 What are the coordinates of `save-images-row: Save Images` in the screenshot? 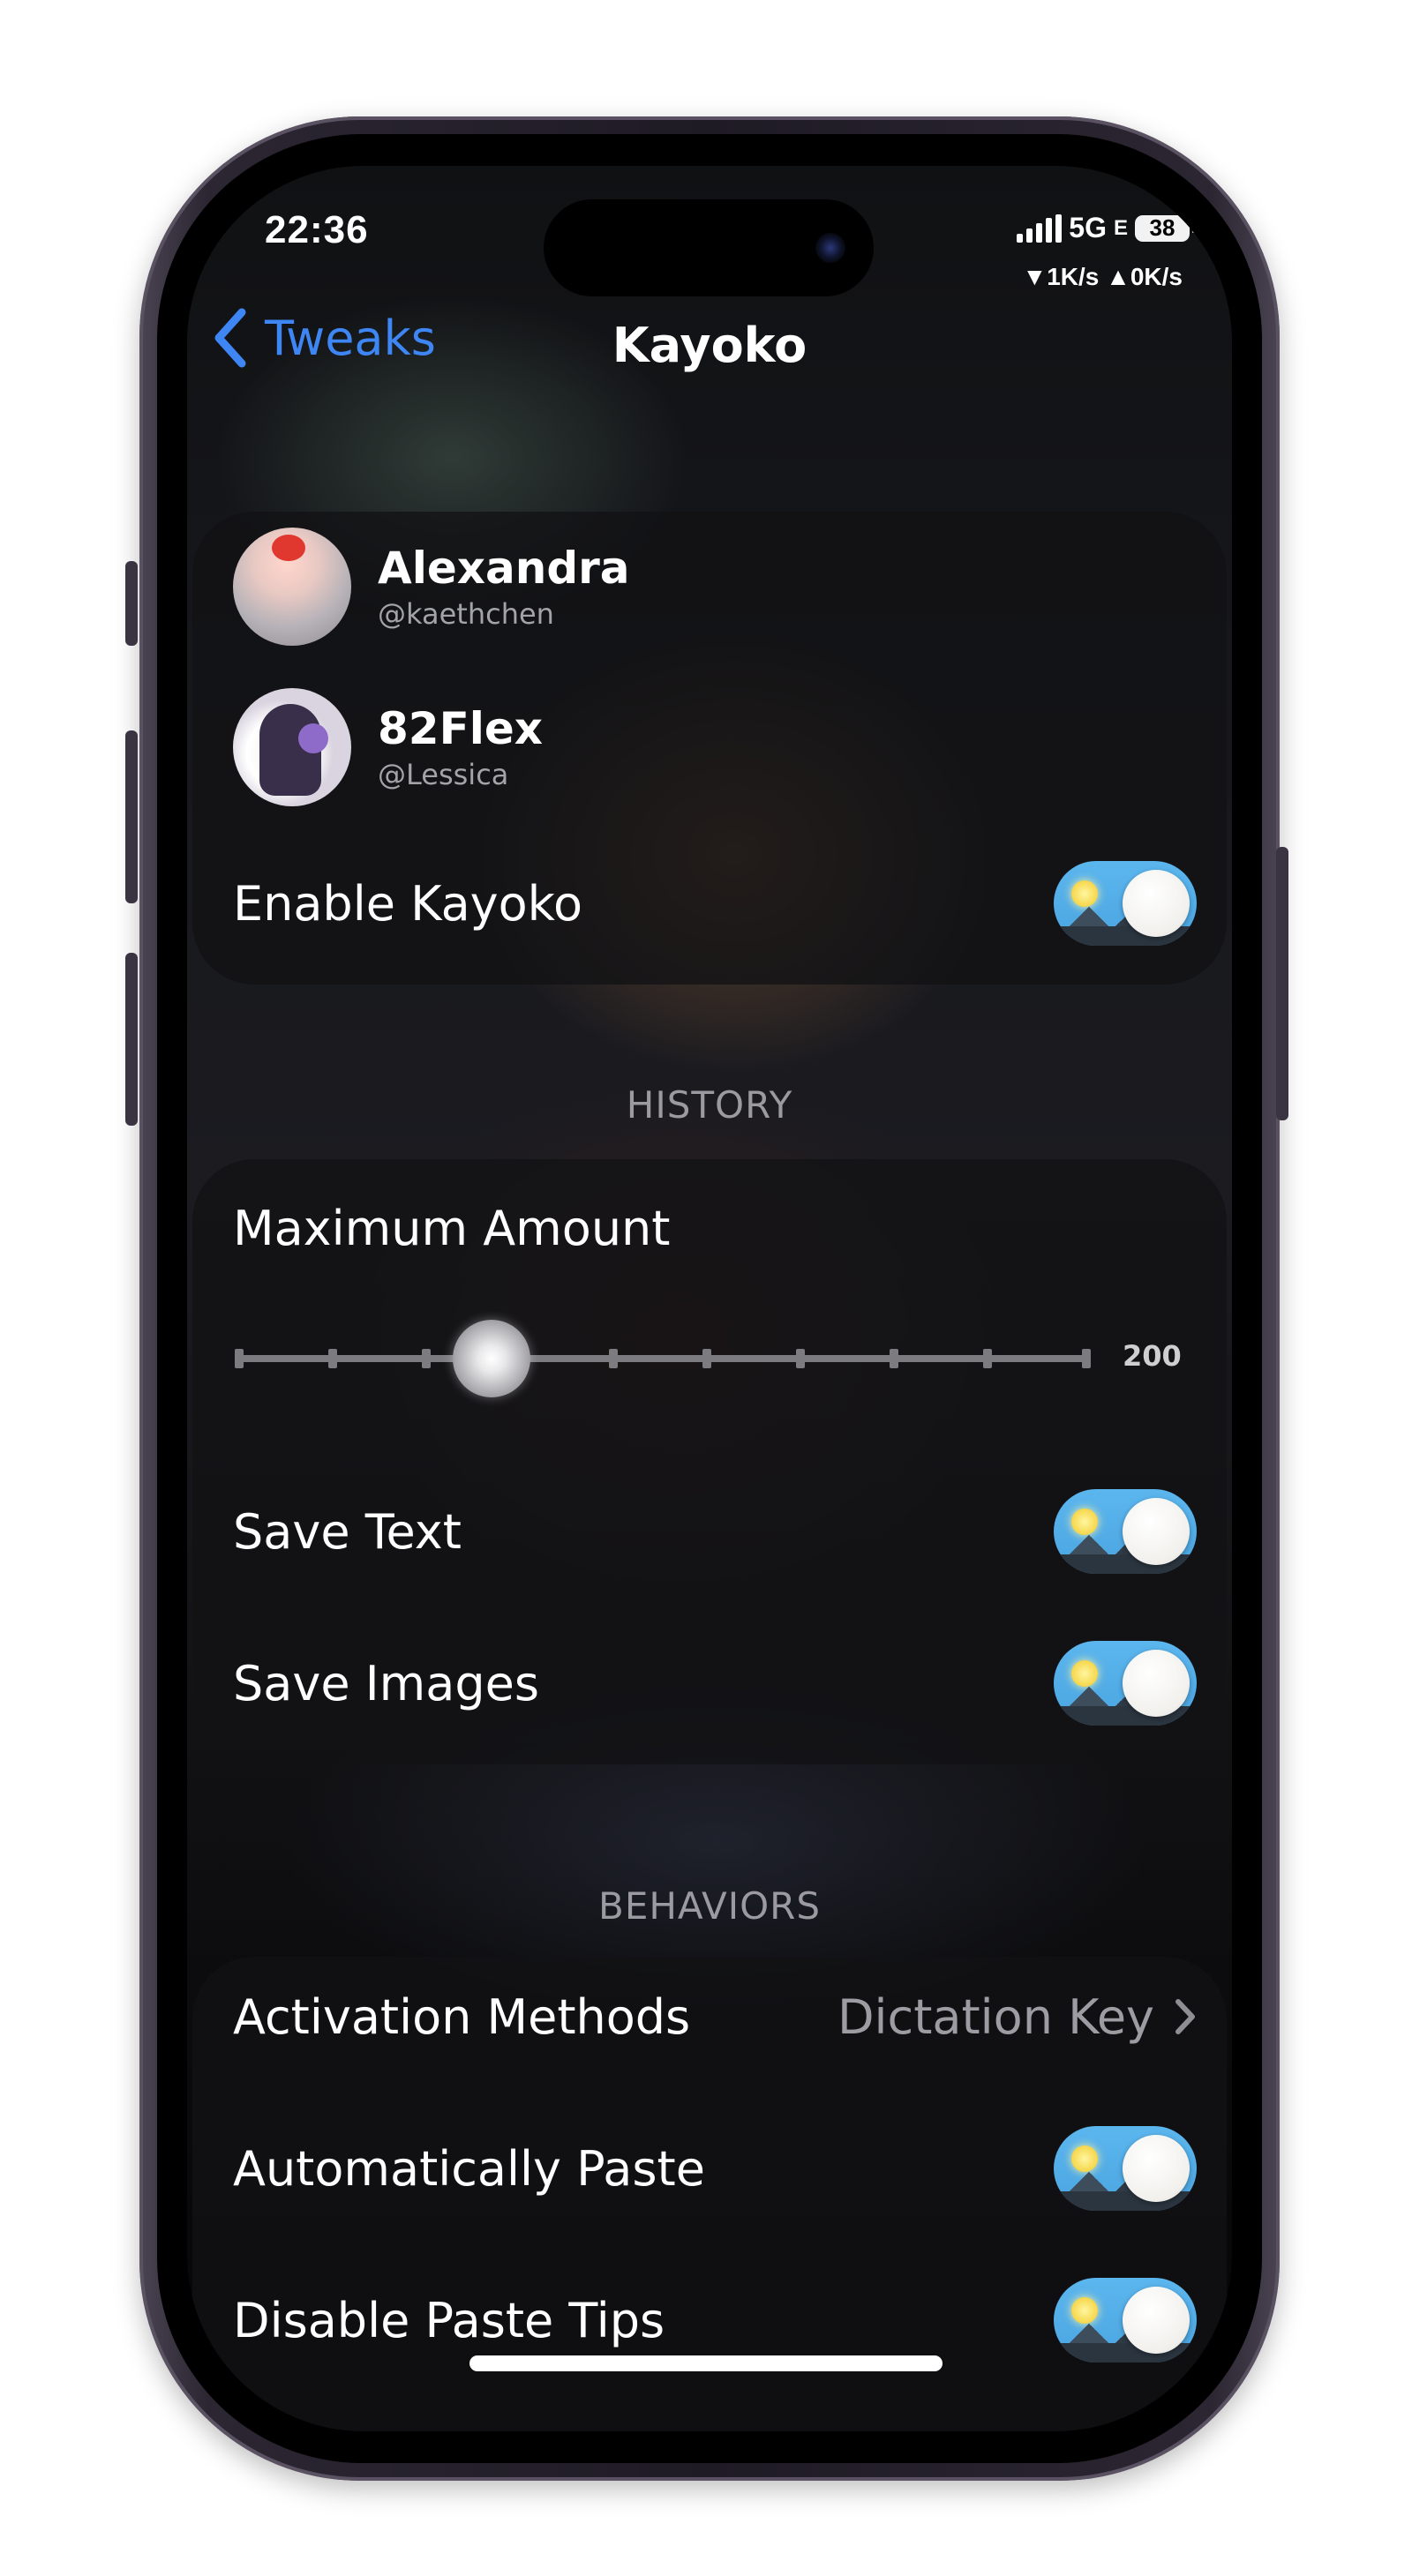 It's located at (715, 1684).